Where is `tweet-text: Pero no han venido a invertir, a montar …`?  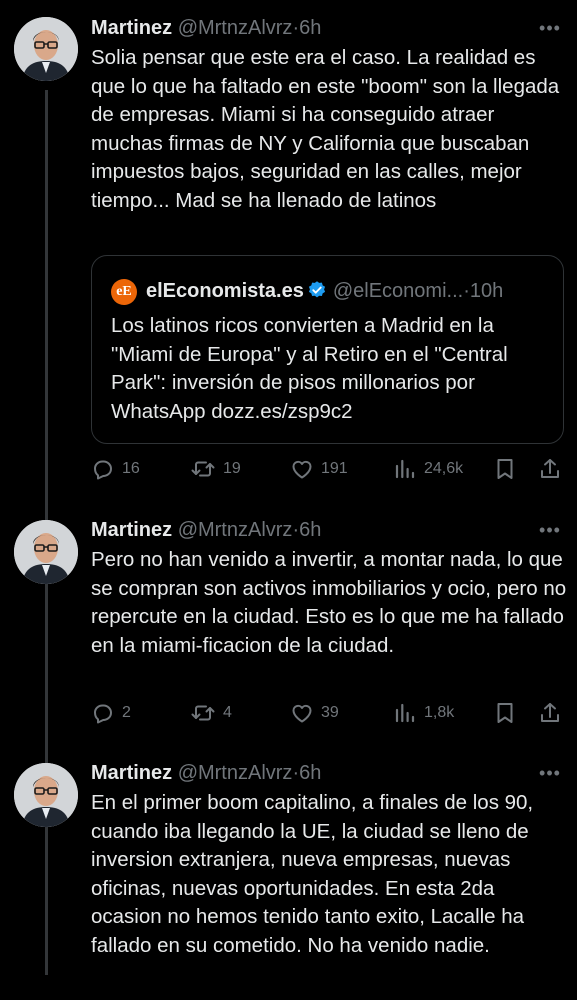 tweet-text: Pero no han venido a invertir, a montar … is located at coordinates (331, 602).